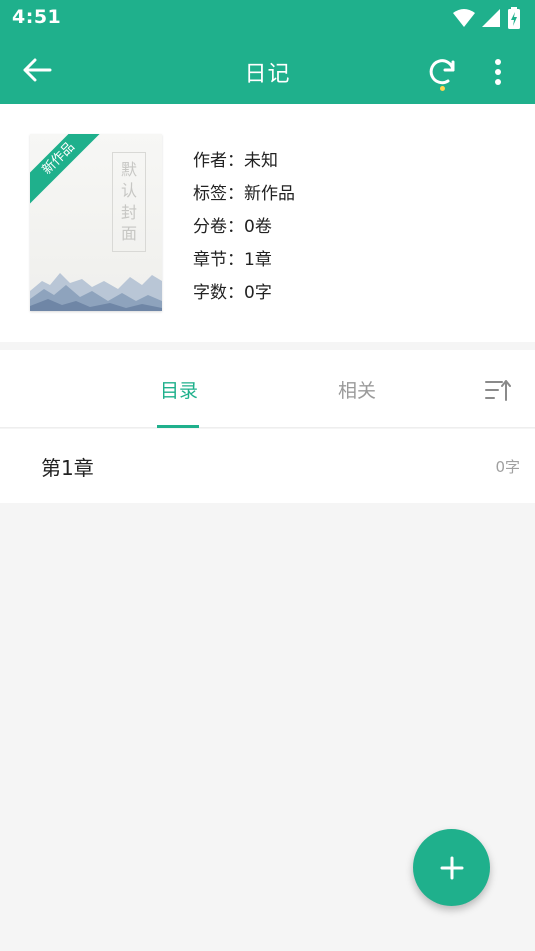 This screenshot has height=951, width=535. I want to click on add-icon, so click(451, 867).